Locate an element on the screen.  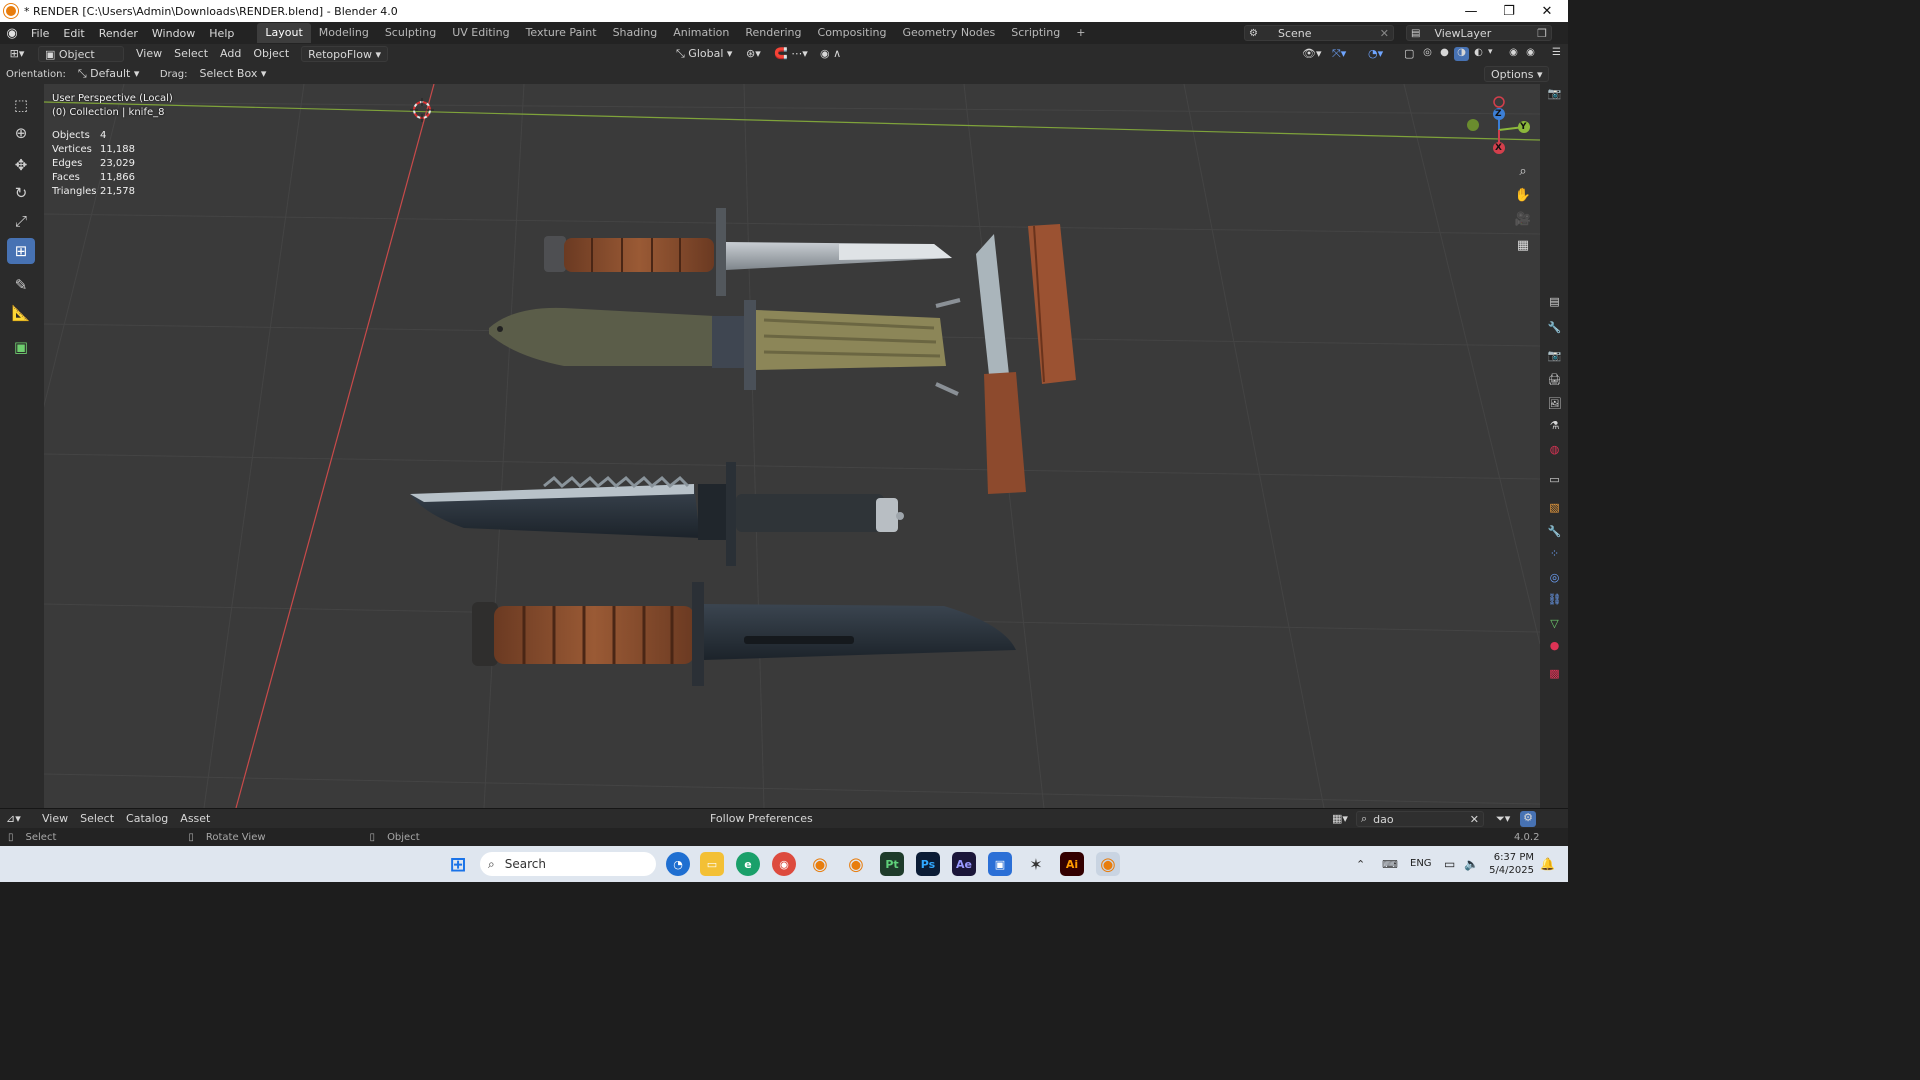
settings-gear-icon: ⚙ is located at coordinates (1528, 819).